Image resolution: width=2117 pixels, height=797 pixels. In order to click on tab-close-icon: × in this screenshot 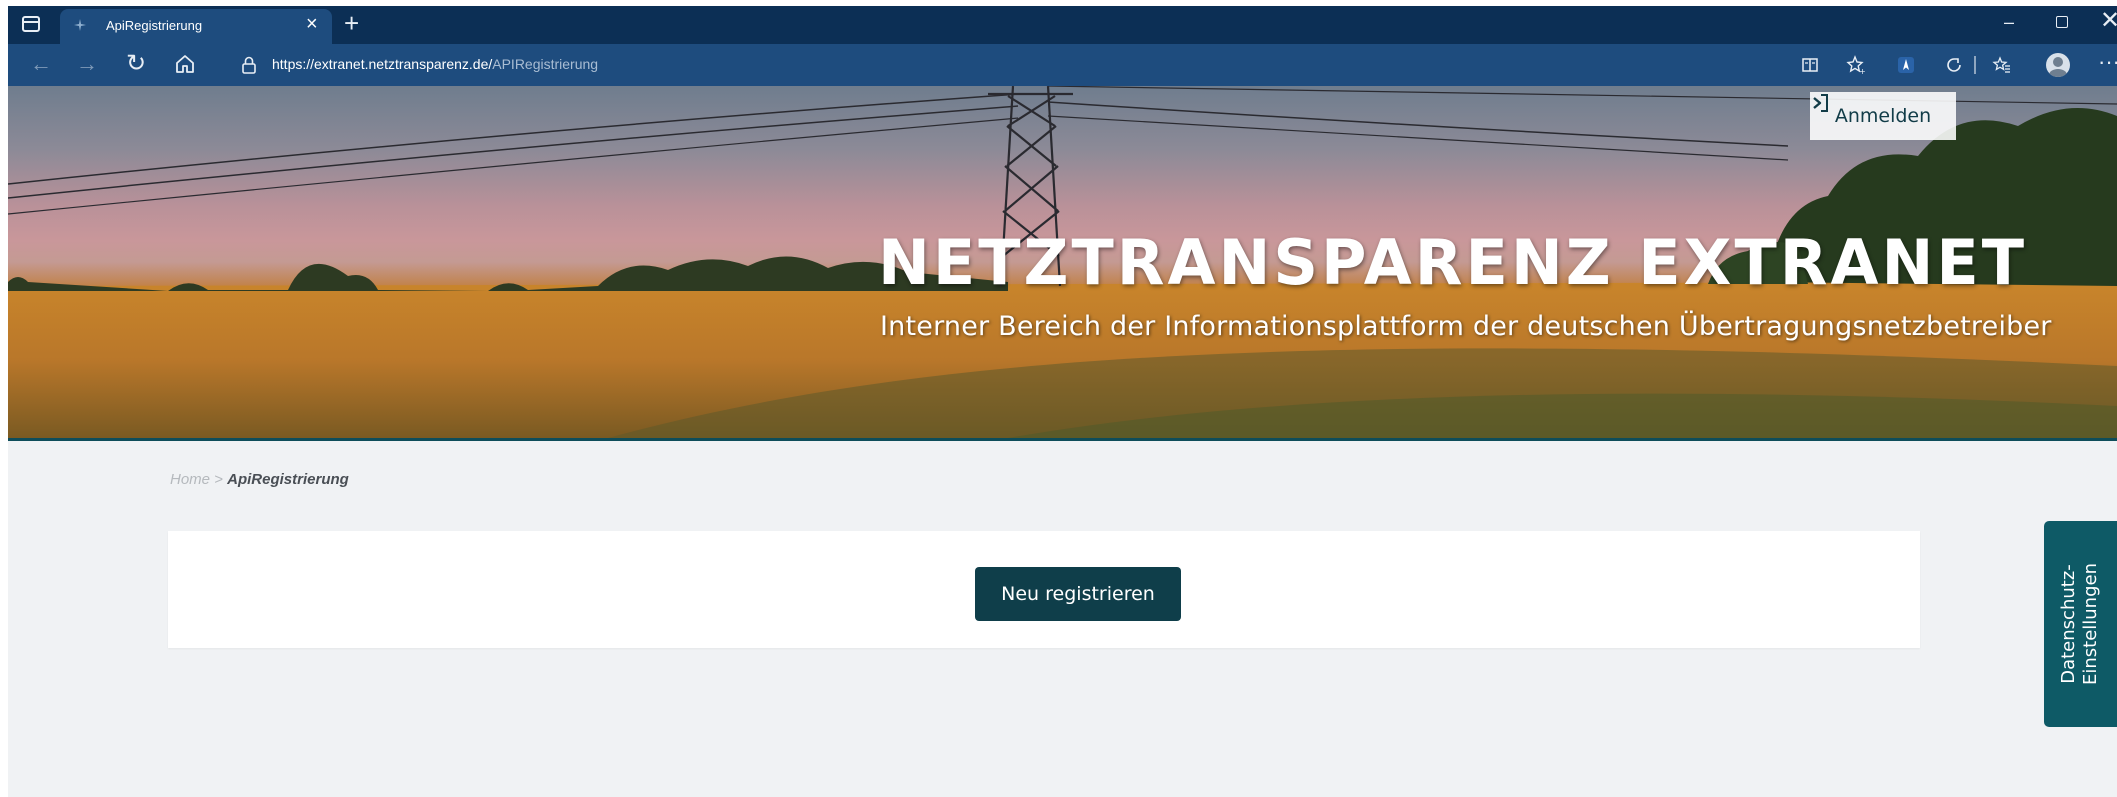, I will do `click(312, 24)`.